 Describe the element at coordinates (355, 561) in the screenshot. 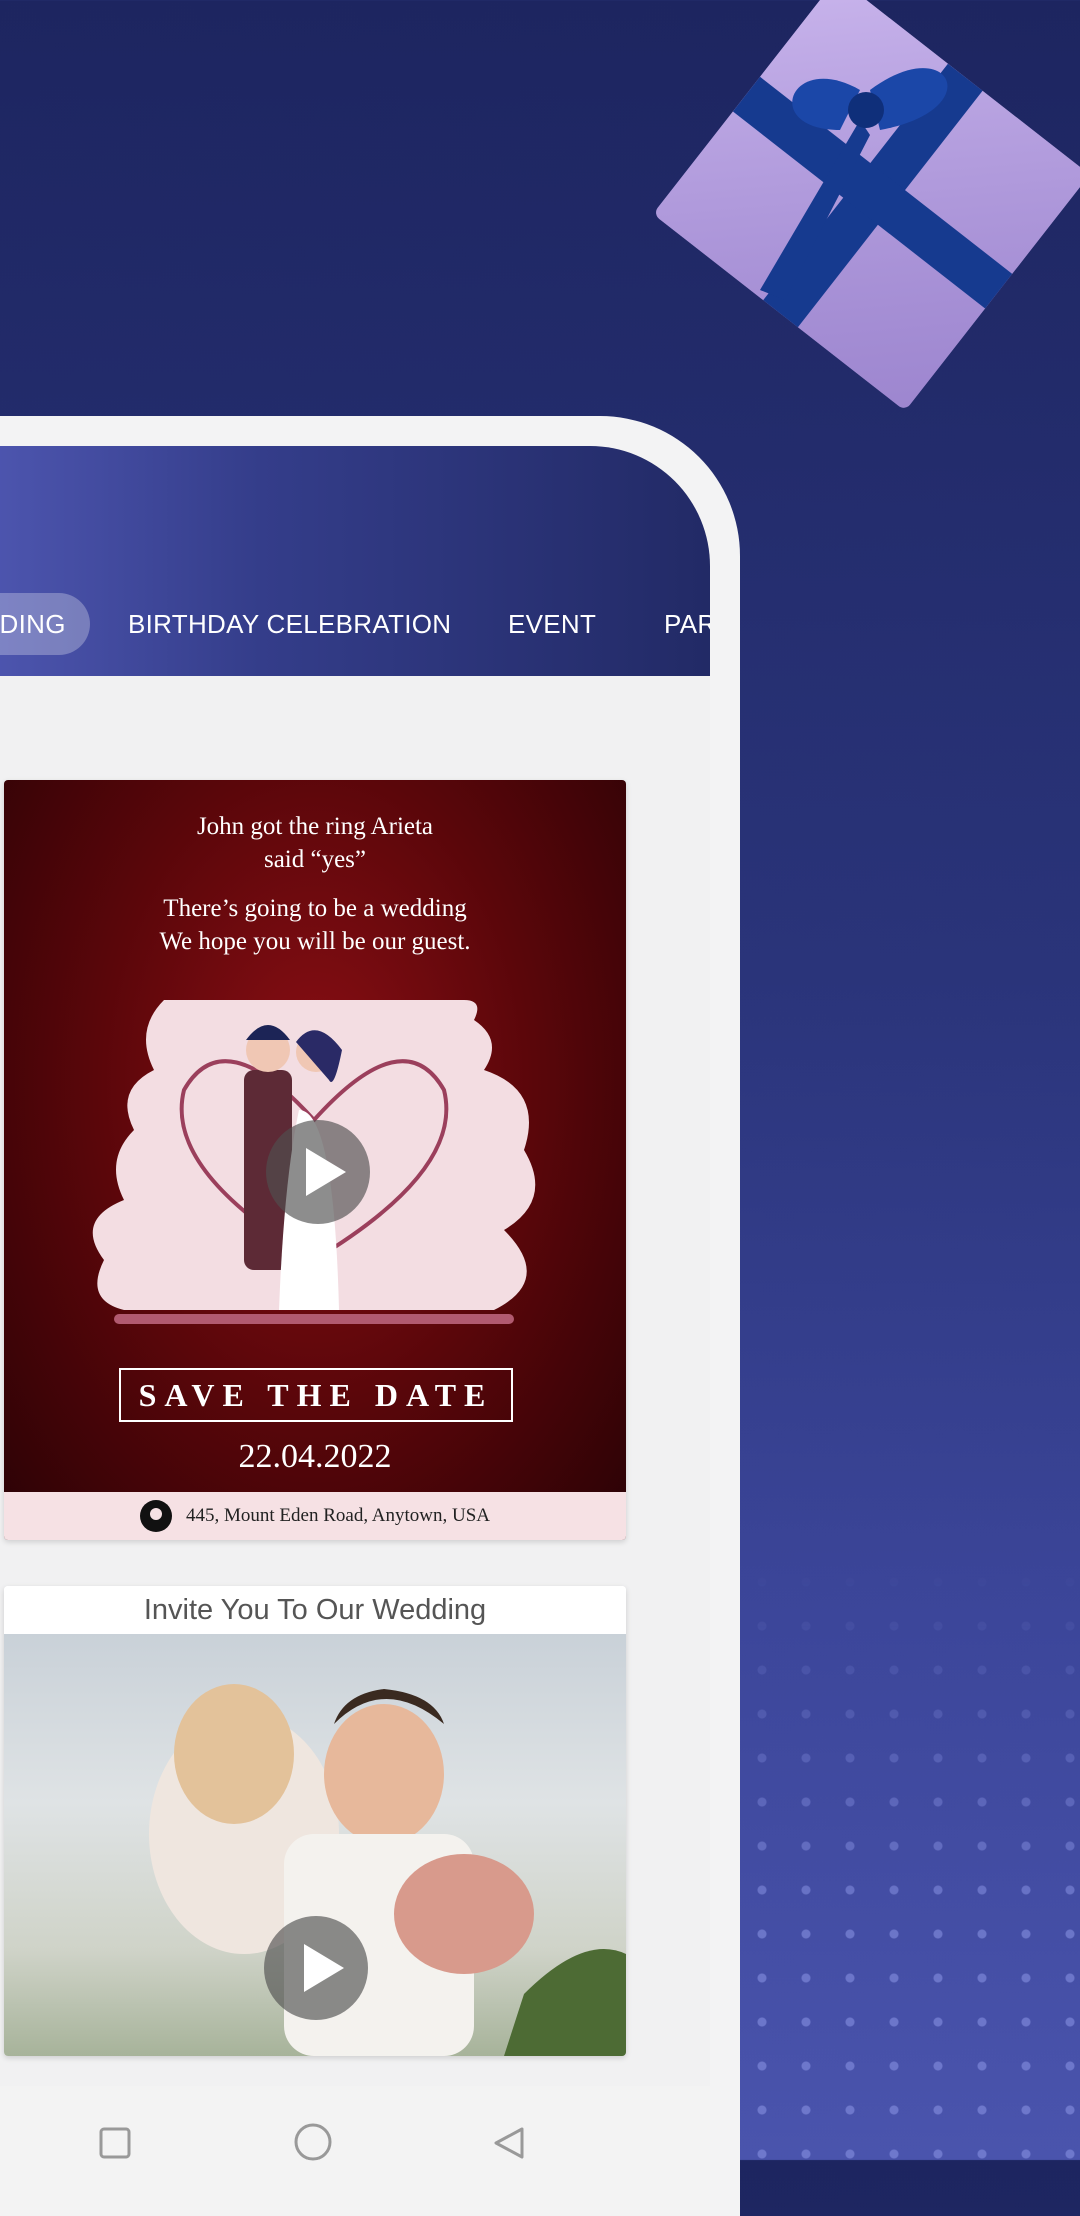

I see `category-app-bar: WEDDING BIRTHDAY CELEBRATION EVENT PARTY` at that location.